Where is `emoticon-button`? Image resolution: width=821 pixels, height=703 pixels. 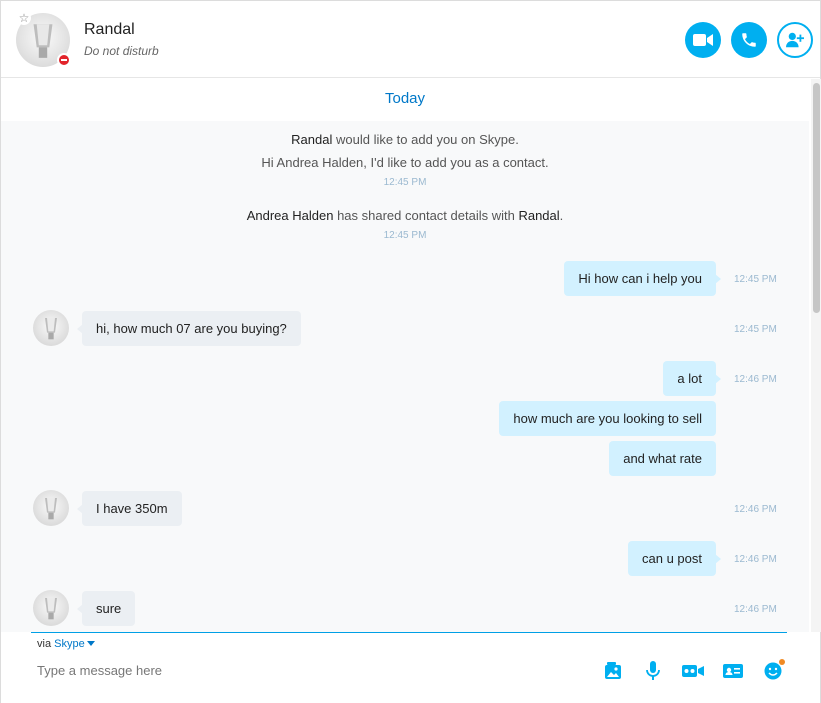 emoticon-button is located at coordinates (773, 670).